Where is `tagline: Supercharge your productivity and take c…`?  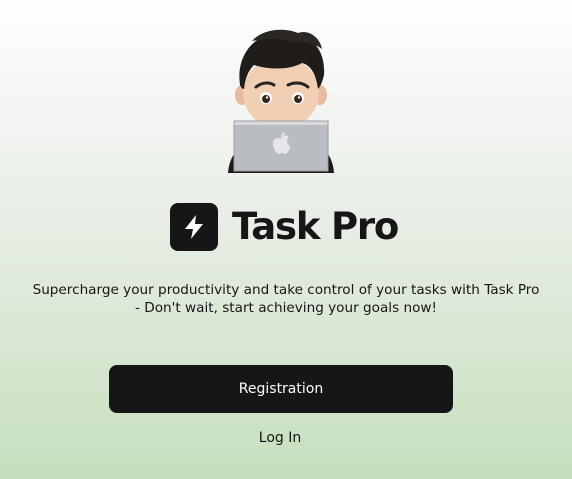 tagline: Supercharge your productivity and take c… is located at coordinates (286, 299).